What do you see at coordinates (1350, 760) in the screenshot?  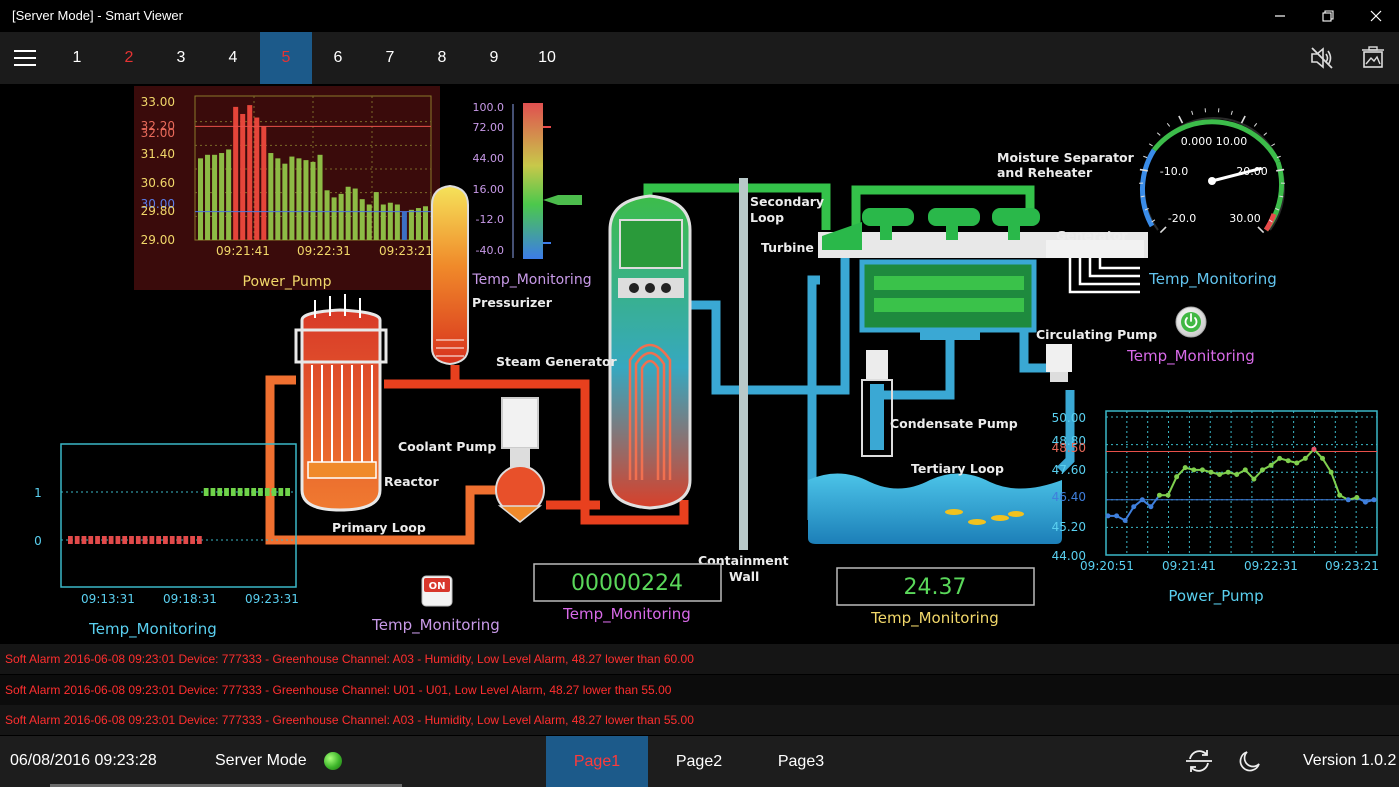 I see `app-version: Version 1.0.2` at bounding box center [1350, 760].